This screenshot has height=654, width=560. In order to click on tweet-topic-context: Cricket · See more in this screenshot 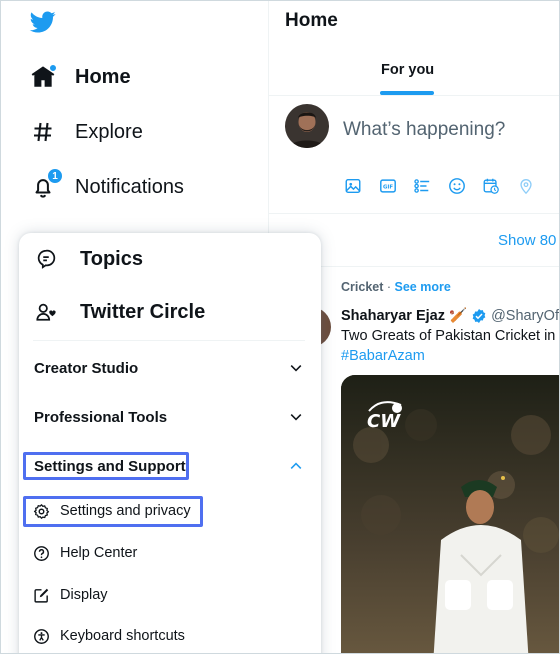, I will do `click(396, 287)`.